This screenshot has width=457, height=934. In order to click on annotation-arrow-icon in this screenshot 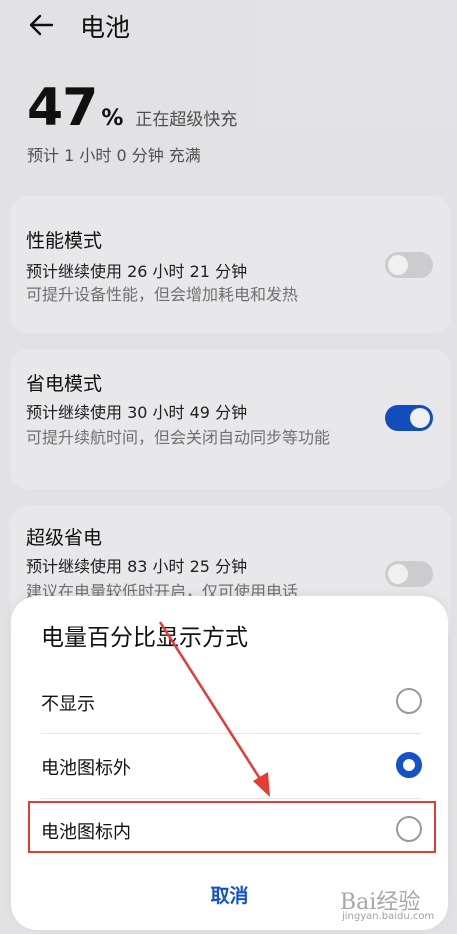, I will do `click(214, 709)`.